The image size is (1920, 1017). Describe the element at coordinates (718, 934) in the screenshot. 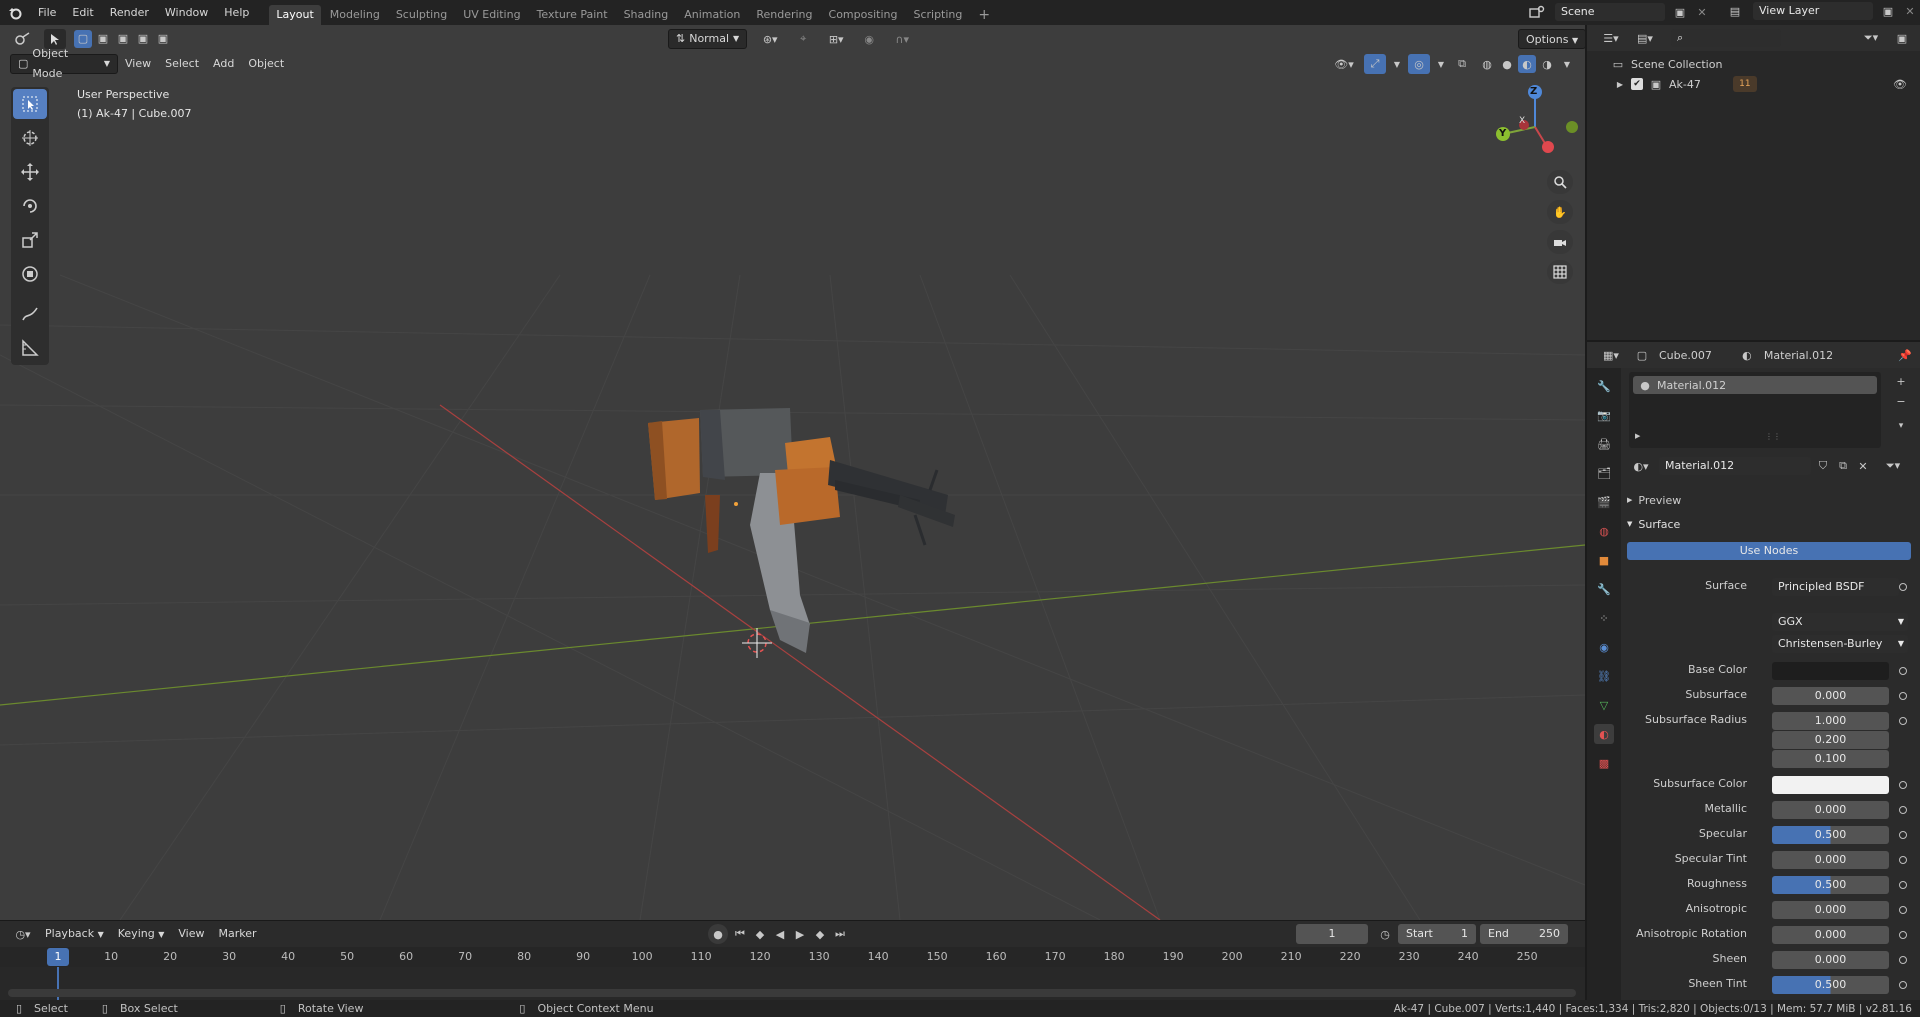

I see `record-icon: ●` at that location.